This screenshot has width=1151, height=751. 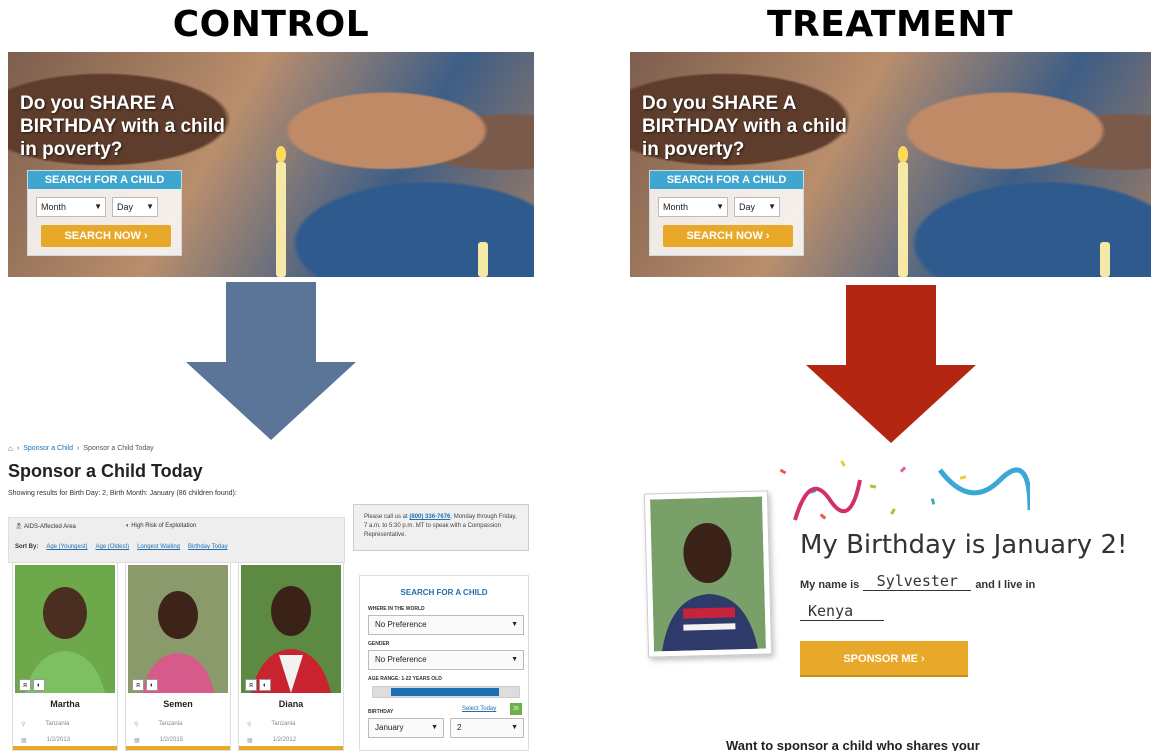 I want to click on age-range-fill, so click(x=445, y=692).